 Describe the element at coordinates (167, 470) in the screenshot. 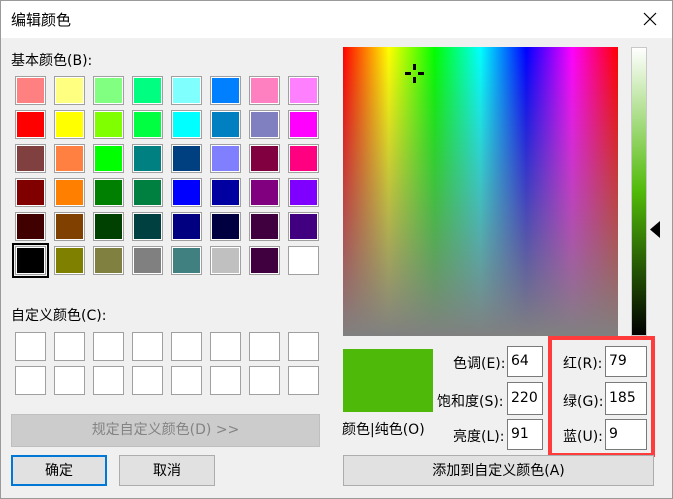

I see `cancel-button: 取消` at that location.